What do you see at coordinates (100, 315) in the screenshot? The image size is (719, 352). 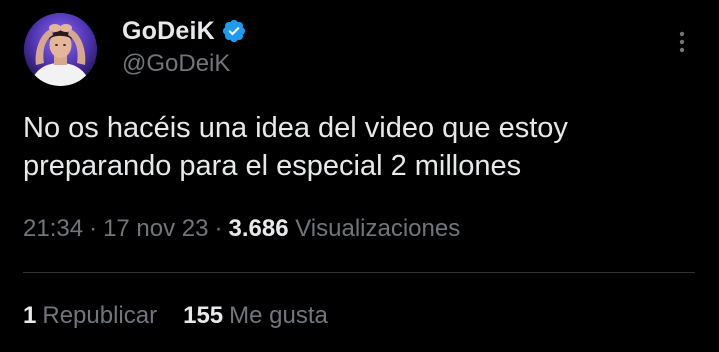 I see `reposts-label: Republicar` at bounding box center [100, 315].